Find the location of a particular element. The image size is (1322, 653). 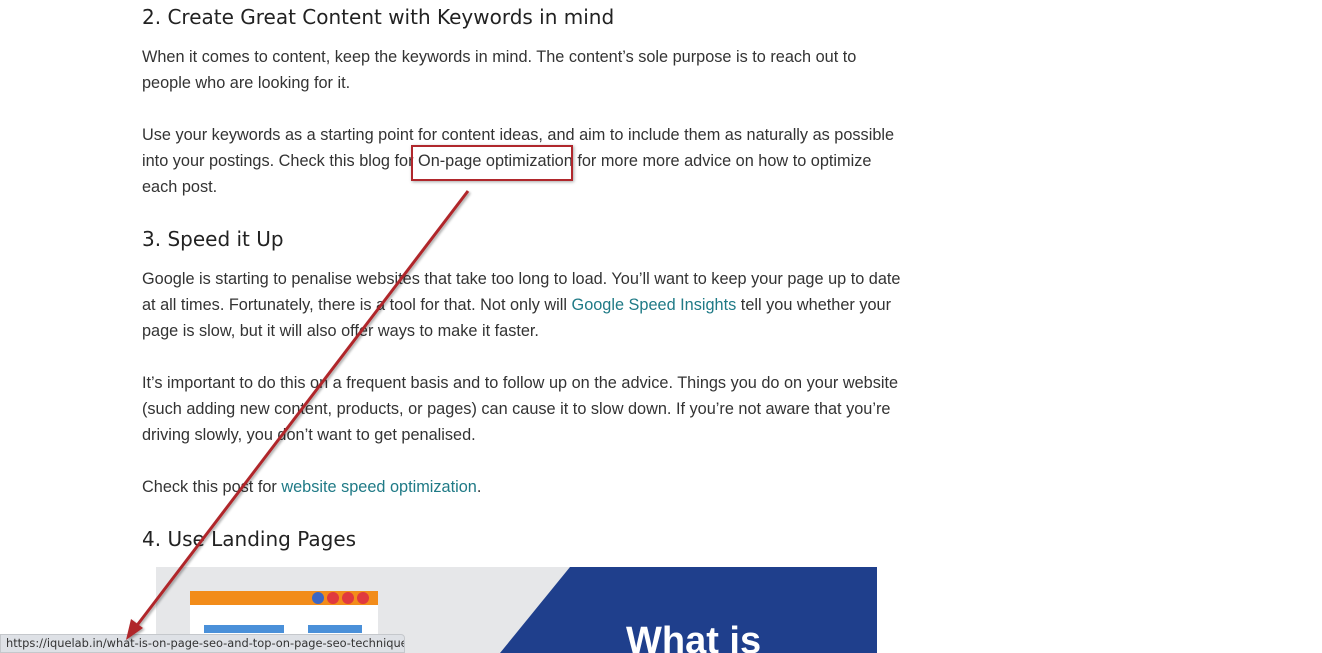

text-segment: into your postings. Check this blog for is located at coordinates (280, 161).